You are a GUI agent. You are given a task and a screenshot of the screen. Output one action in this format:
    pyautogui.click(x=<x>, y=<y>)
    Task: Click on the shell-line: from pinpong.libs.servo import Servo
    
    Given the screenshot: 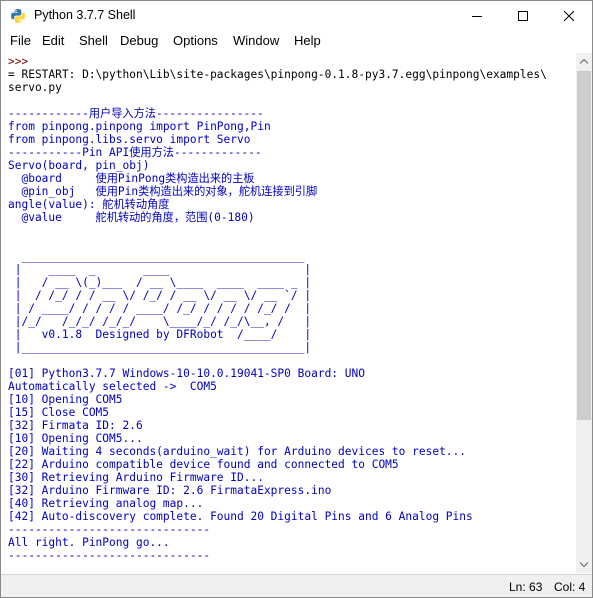 What is the action you would take?
    pyautogui.click(x=129, y=139)
    